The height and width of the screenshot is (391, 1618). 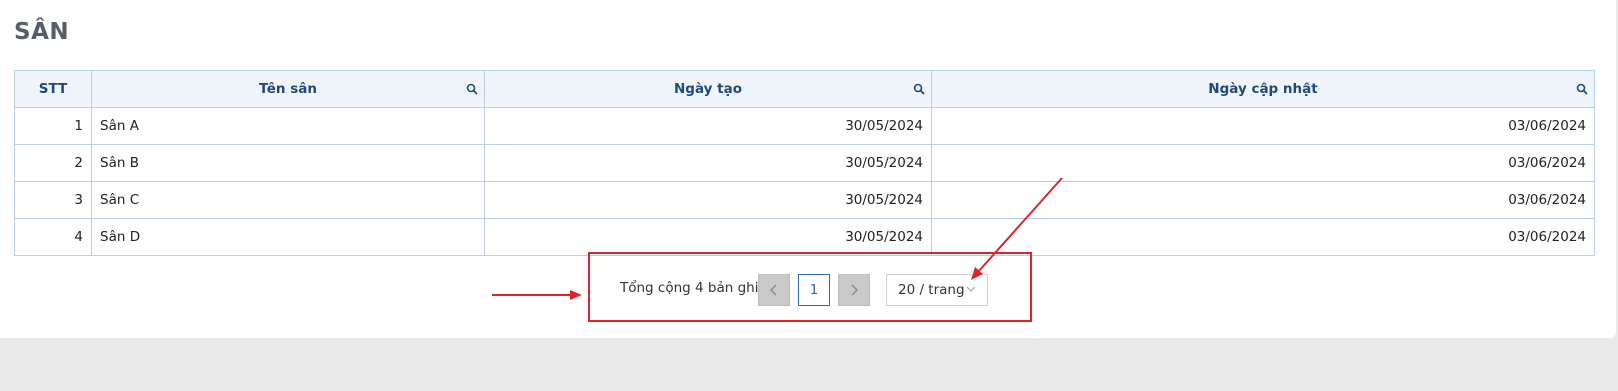 I want to click on annotation-arrows, so click(x=777, y=238).